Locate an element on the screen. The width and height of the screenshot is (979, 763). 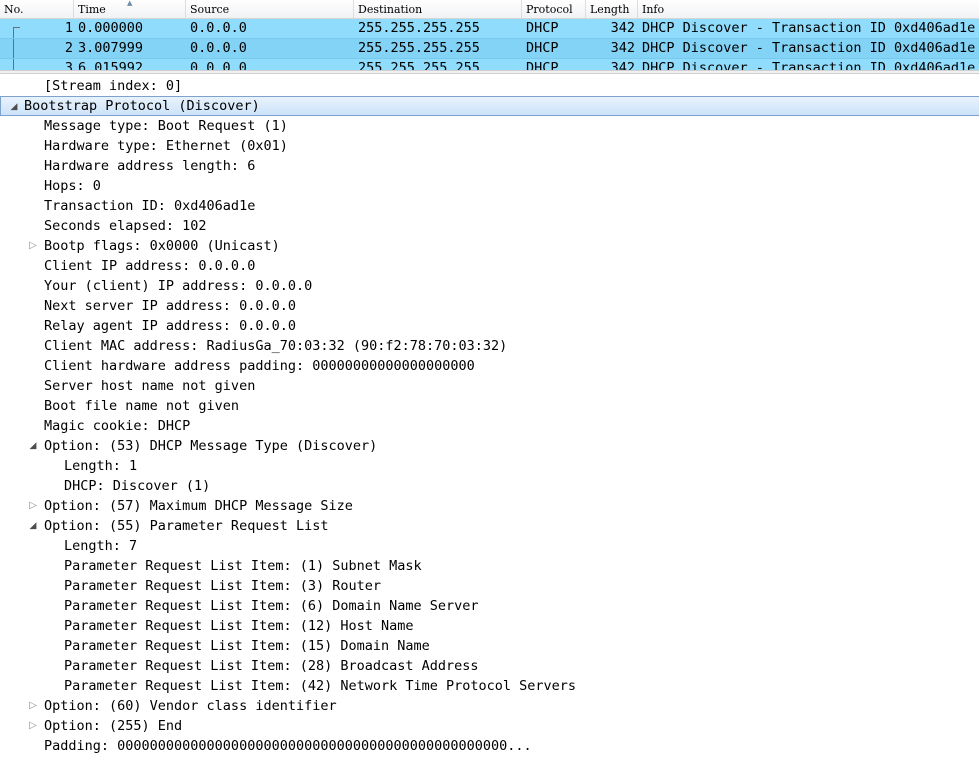
tree-item-label: [Stream index: 0] is located at coordinates (113, 86).